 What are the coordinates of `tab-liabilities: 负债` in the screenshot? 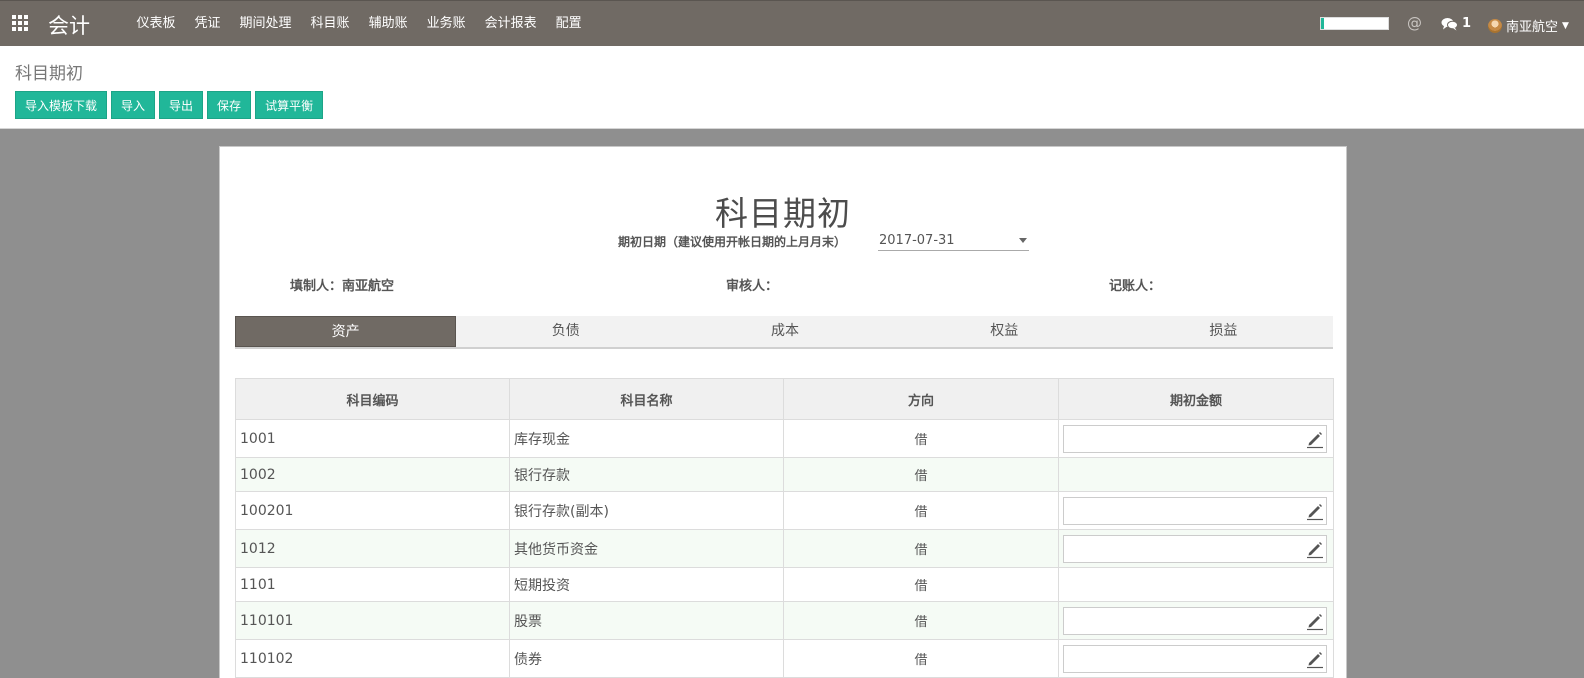 It's located at (565, 331).